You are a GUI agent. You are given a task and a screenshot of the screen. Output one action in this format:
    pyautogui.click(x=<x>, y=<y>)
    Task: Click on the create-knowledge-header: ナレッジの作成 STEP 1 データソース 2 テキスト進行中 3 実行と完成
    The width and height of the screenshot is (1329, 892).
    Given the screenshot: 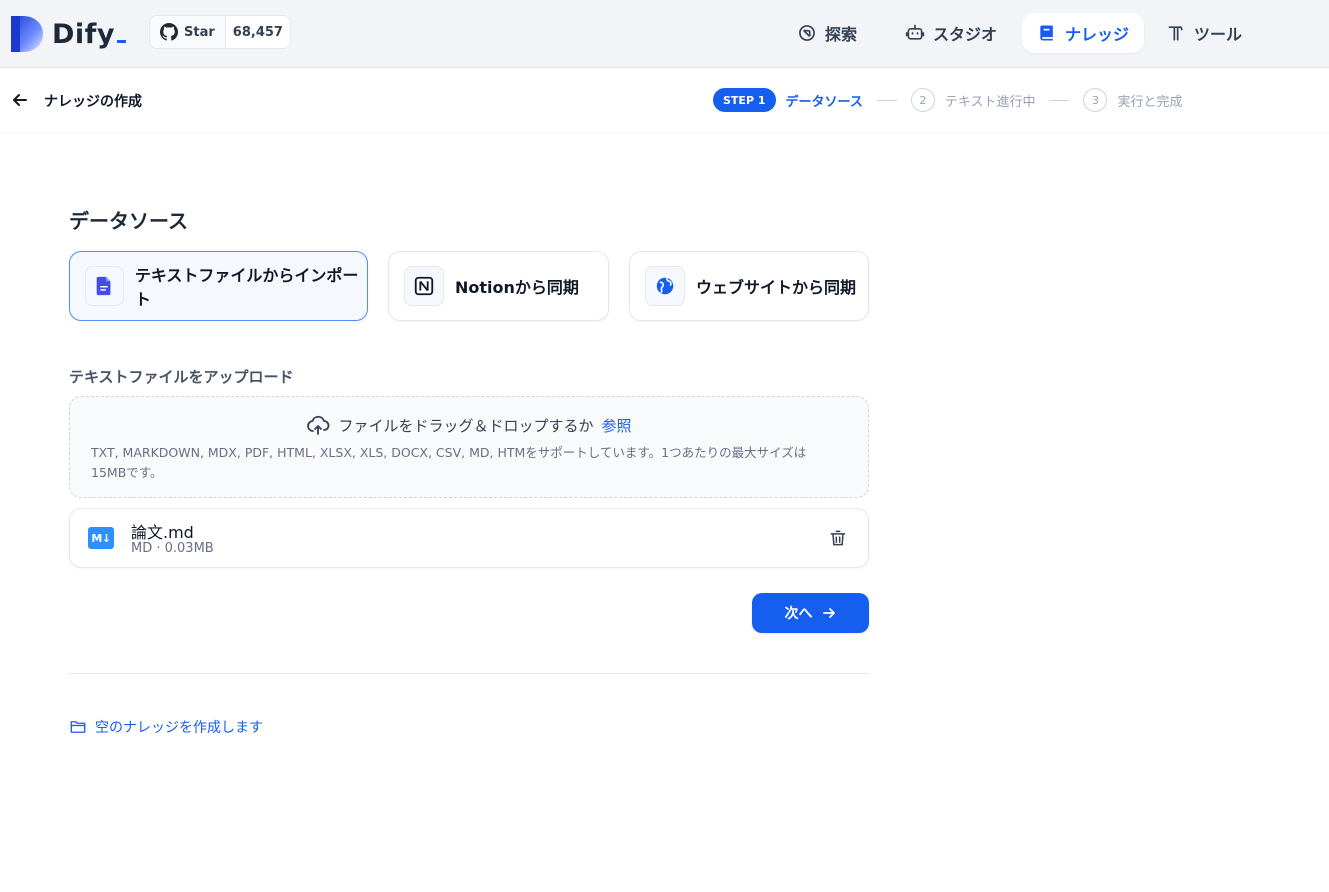 What is the action you would take?
    pyautogui.click(x=664, y=100)
    